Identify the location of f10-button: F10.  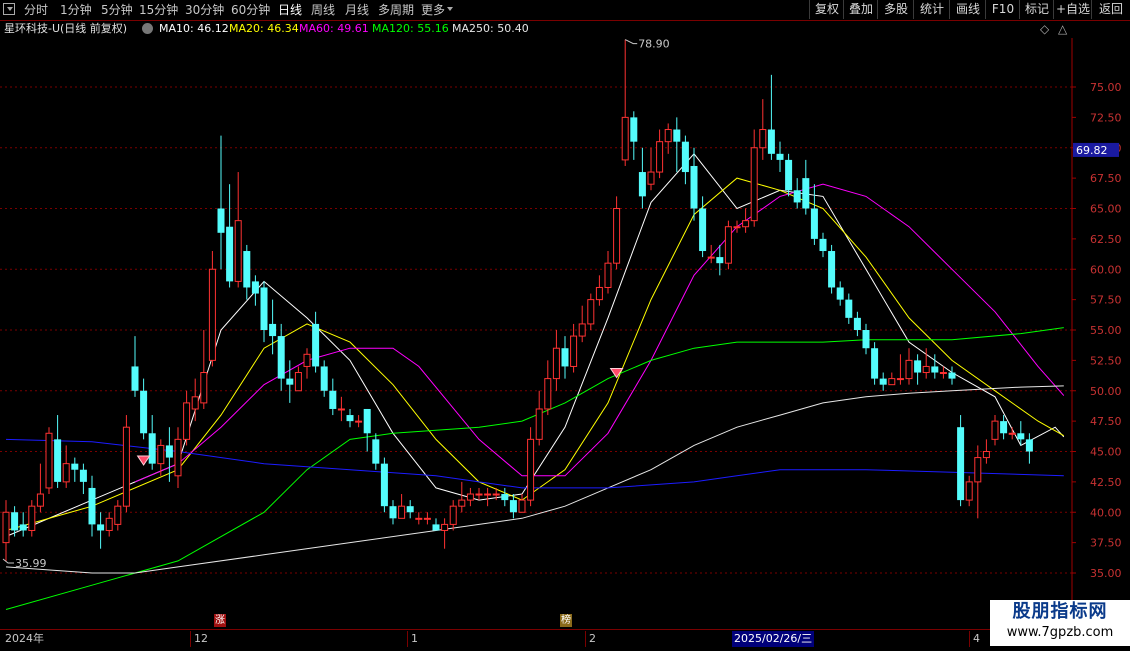
(1002, 9).